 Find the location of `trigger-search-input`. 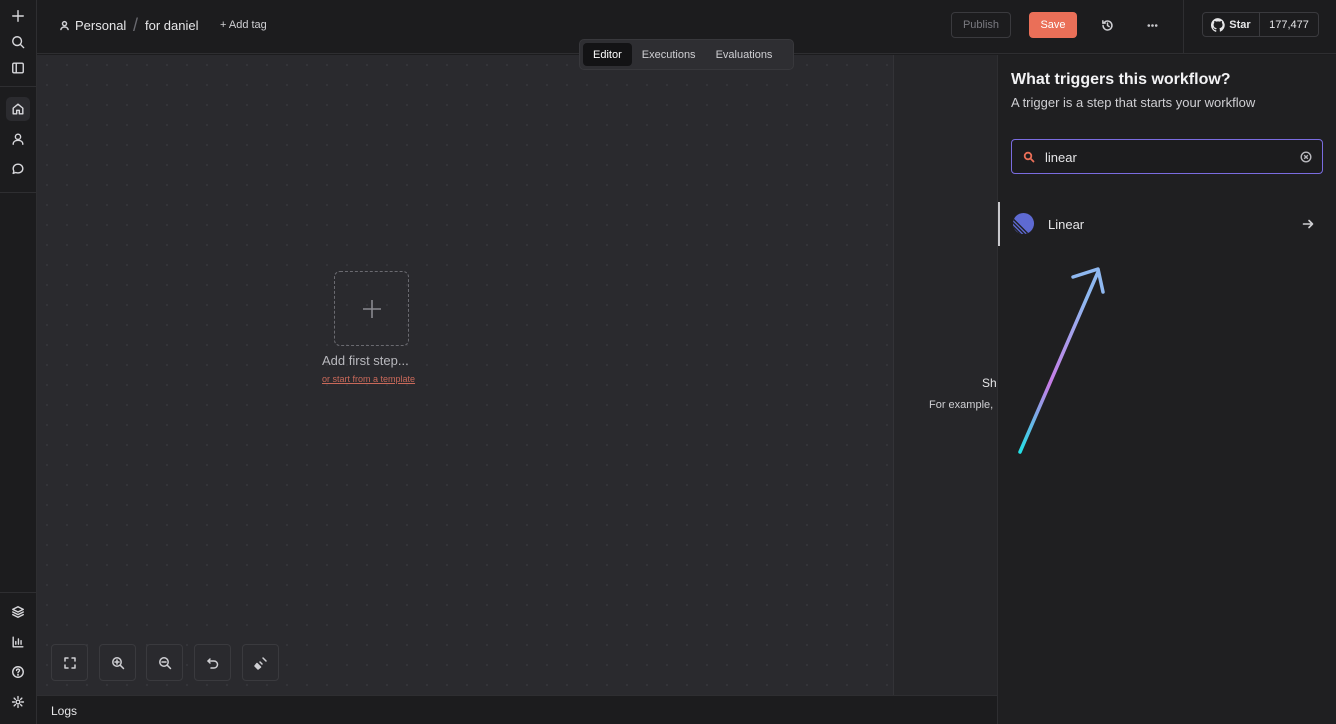

trigger-search-input is located at coordinates (1170, 157).